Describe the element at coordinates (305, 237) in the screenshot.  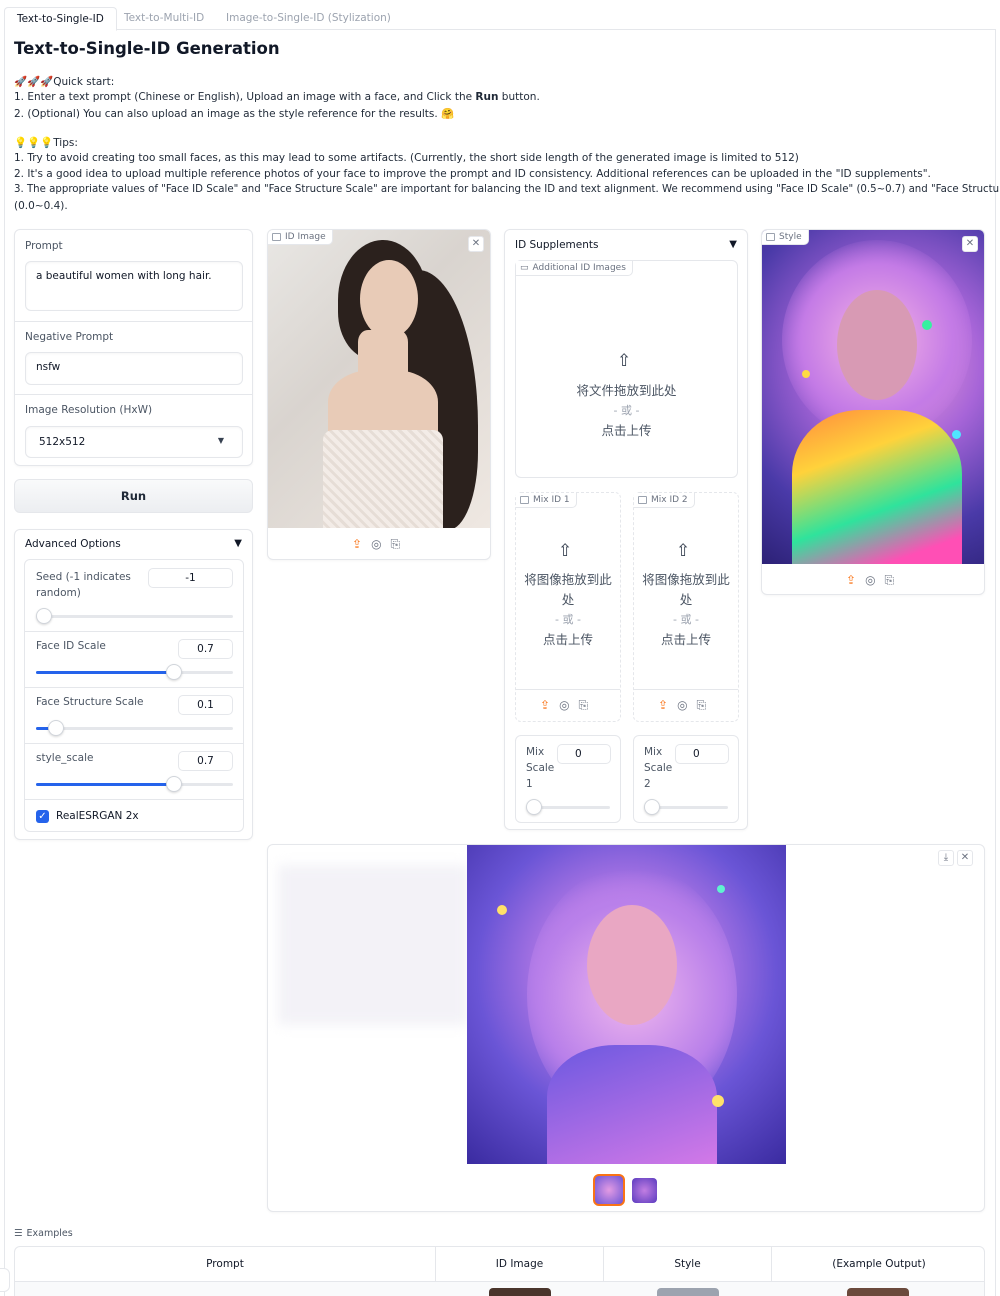
I see `id-image-label: ID Image` at that location.